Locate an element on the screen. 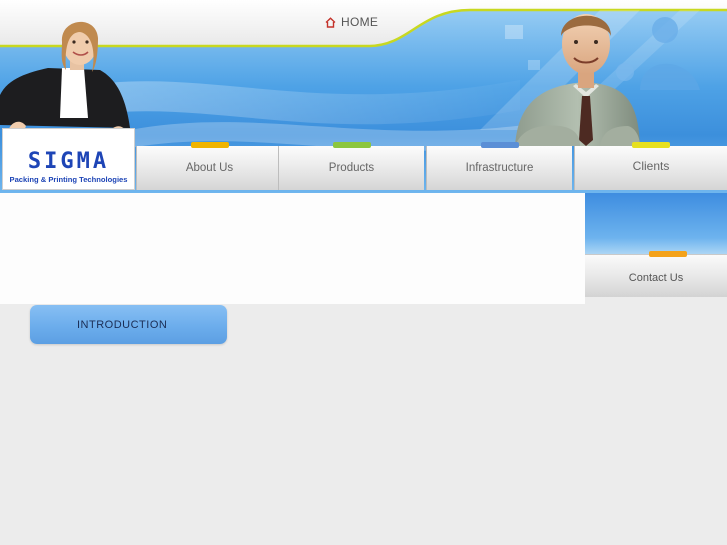  nav-item-clients: Clients is located at coordinates (650, 166).